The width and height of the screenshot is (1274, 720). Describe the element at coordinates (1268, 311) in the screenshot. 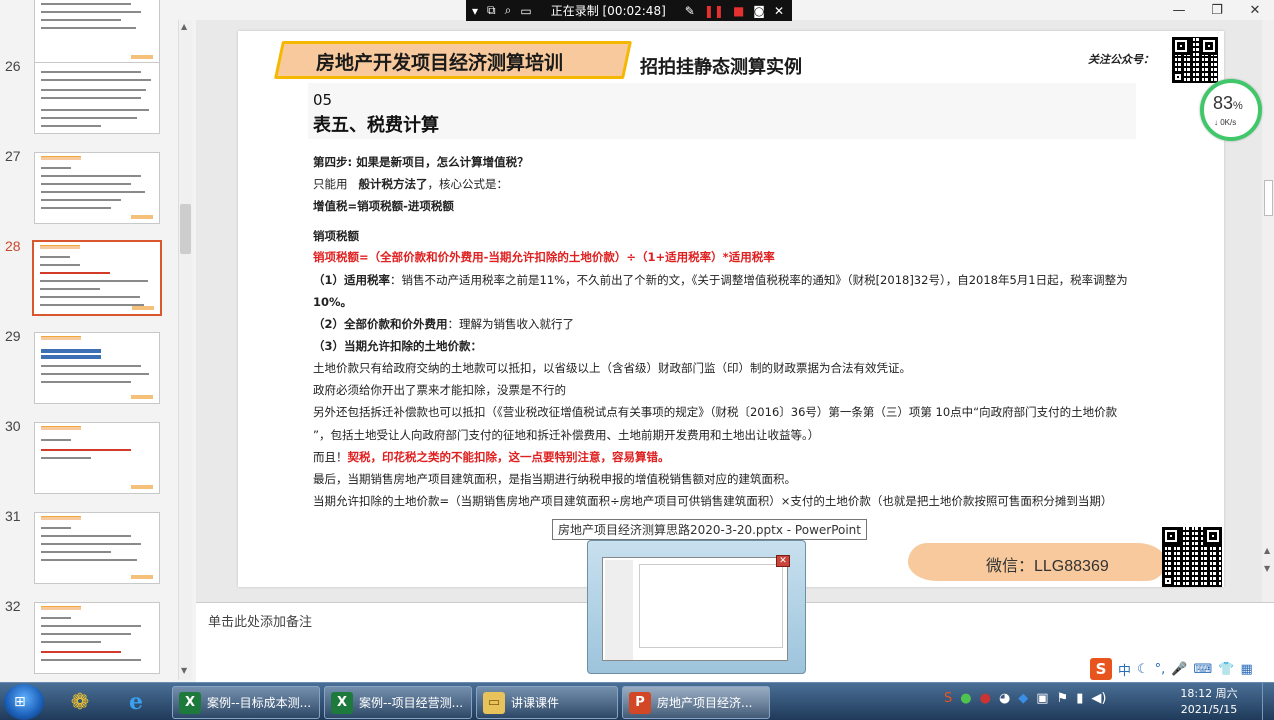

I see `slide-scrollbar: ▲ ▼` at that location.